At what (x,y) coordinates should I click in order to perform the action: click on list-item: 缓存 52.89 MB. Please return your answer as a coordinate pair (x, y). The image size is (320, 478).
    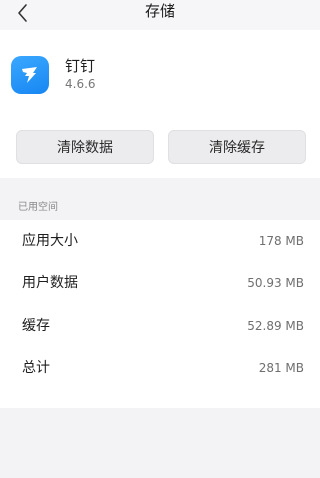
    Looking at the image, I should click on (160, 326).